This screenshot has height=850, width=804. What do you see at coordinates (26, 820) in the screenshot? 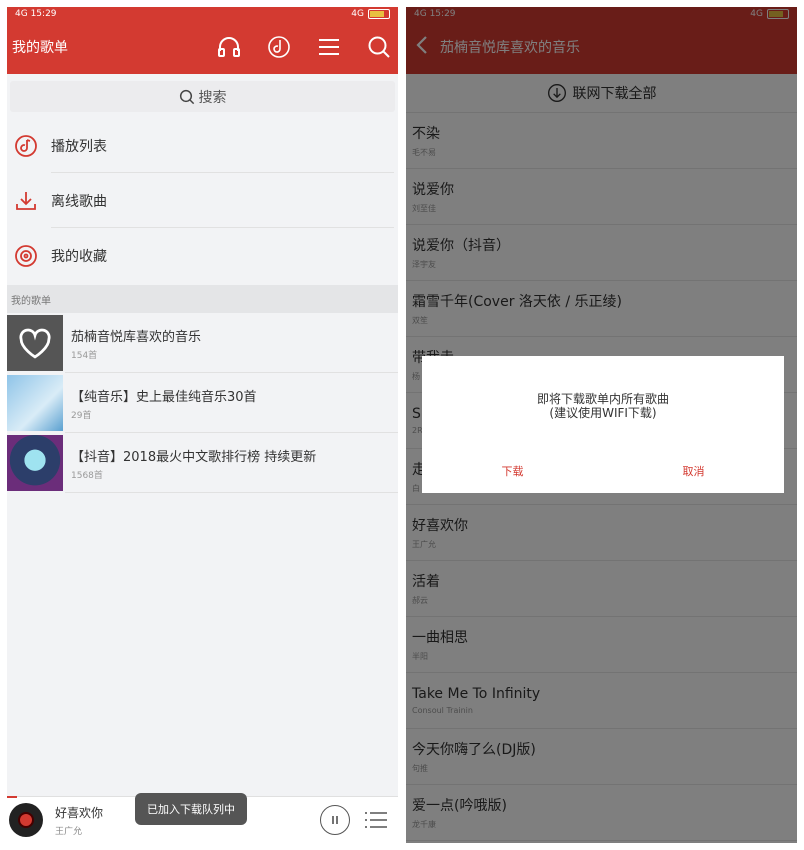
I see `album-disc-icon` at bounding box center [26, 820].